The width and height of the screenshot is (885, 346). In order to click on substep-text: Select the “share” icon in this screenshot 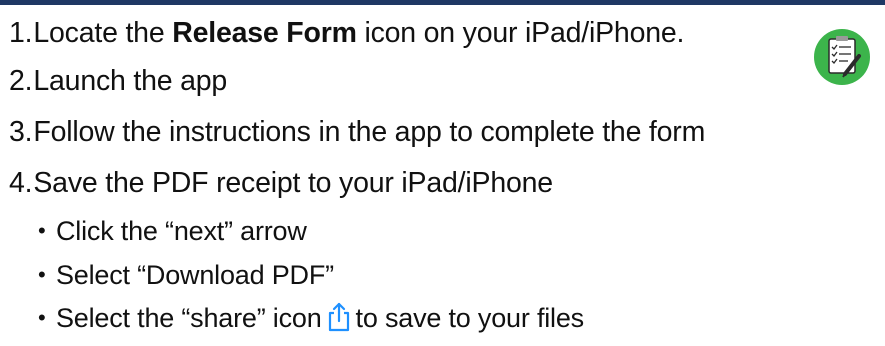, I will do `click(189, 318)`.